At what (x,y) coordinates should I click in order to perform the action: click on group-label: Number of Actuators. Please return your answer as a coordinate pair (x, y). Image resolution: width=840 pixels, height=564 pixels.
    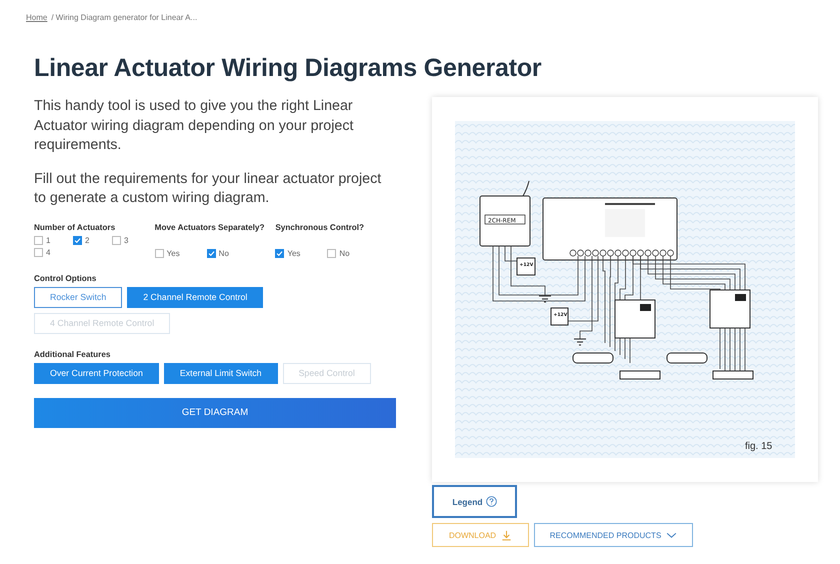
    Looking at the image, I should click on (75, 227).